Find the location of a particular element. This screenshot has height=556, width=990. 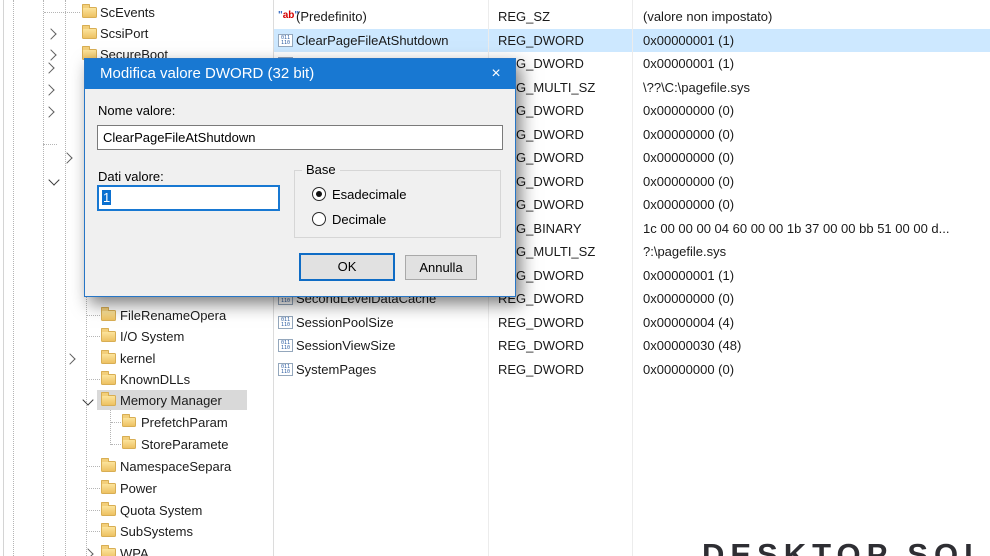

tree-item-scsiport: ScsiPort is located at coordinates (136, 33).